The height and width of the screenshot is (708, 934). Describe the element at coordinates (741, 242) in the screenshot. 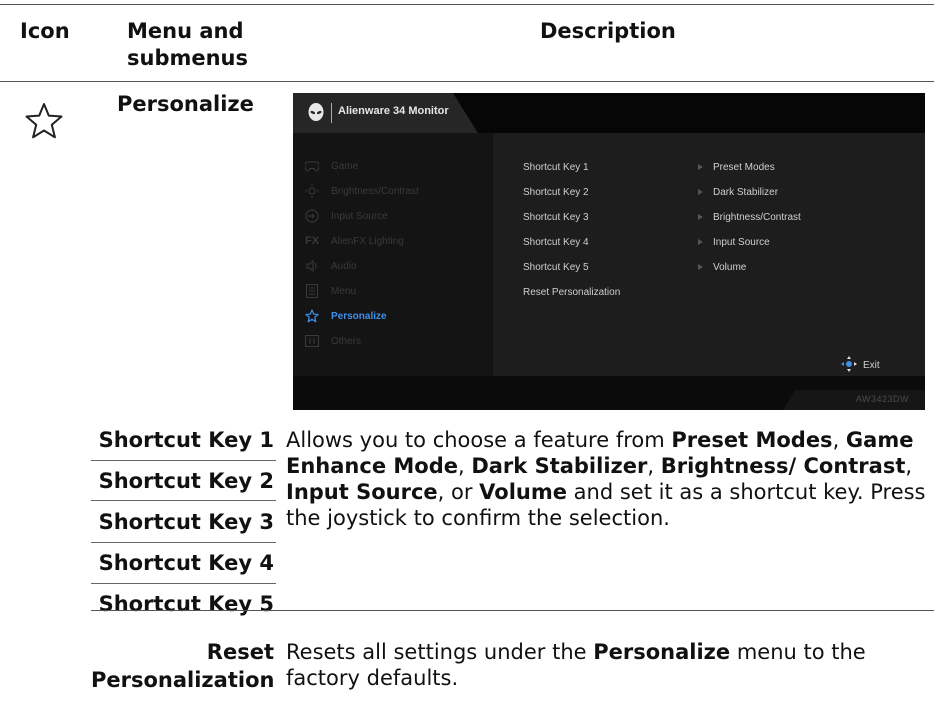

I see `osd-value-label: Input Source` at that location.